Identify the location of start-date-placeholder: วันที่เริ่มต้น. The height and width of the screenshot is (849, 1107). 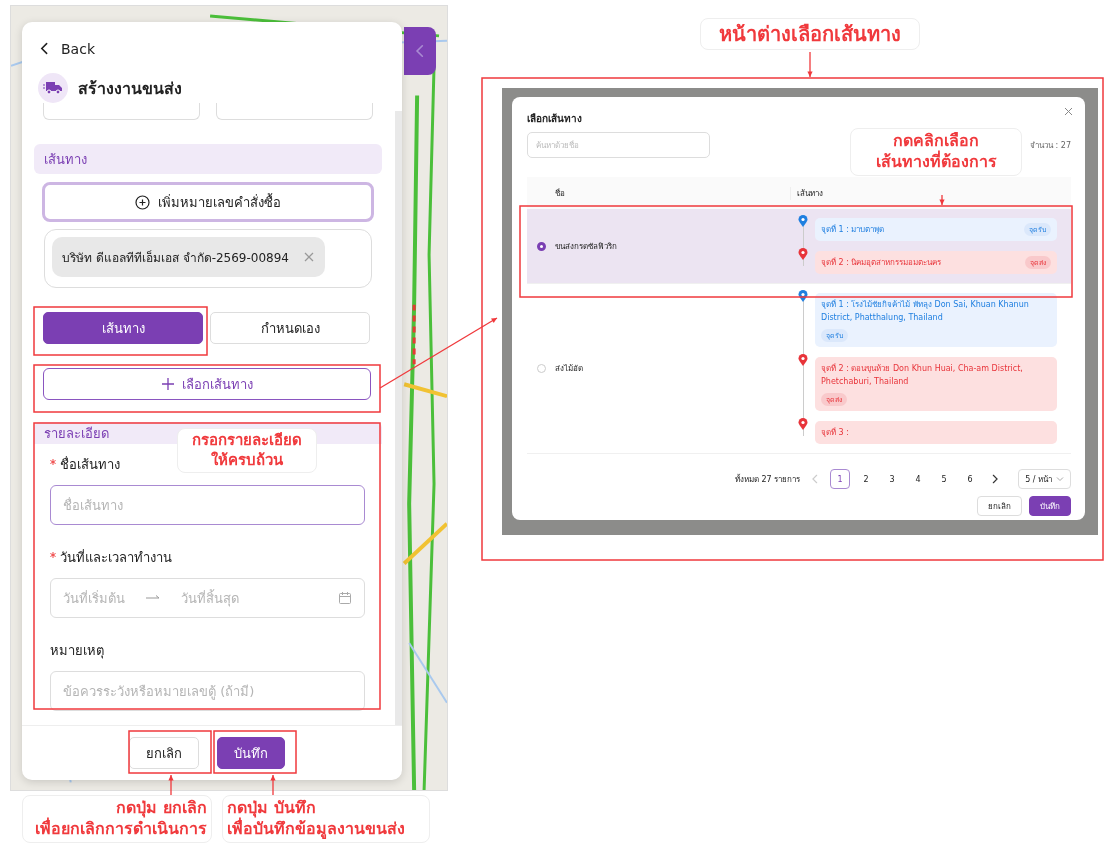
(94, 598).